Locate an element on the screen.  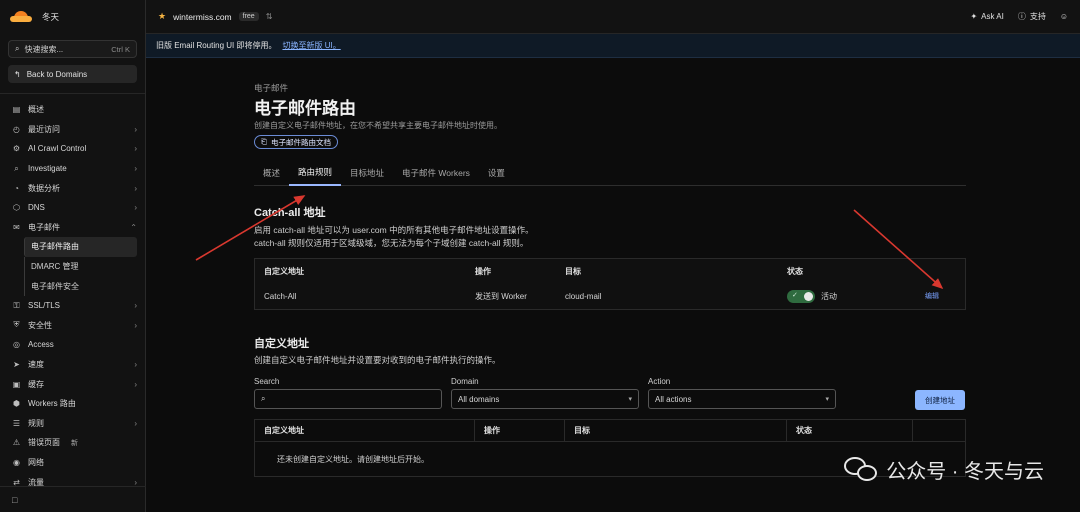
user-menu-button: ☺ is located at coordinates (1064, 16).